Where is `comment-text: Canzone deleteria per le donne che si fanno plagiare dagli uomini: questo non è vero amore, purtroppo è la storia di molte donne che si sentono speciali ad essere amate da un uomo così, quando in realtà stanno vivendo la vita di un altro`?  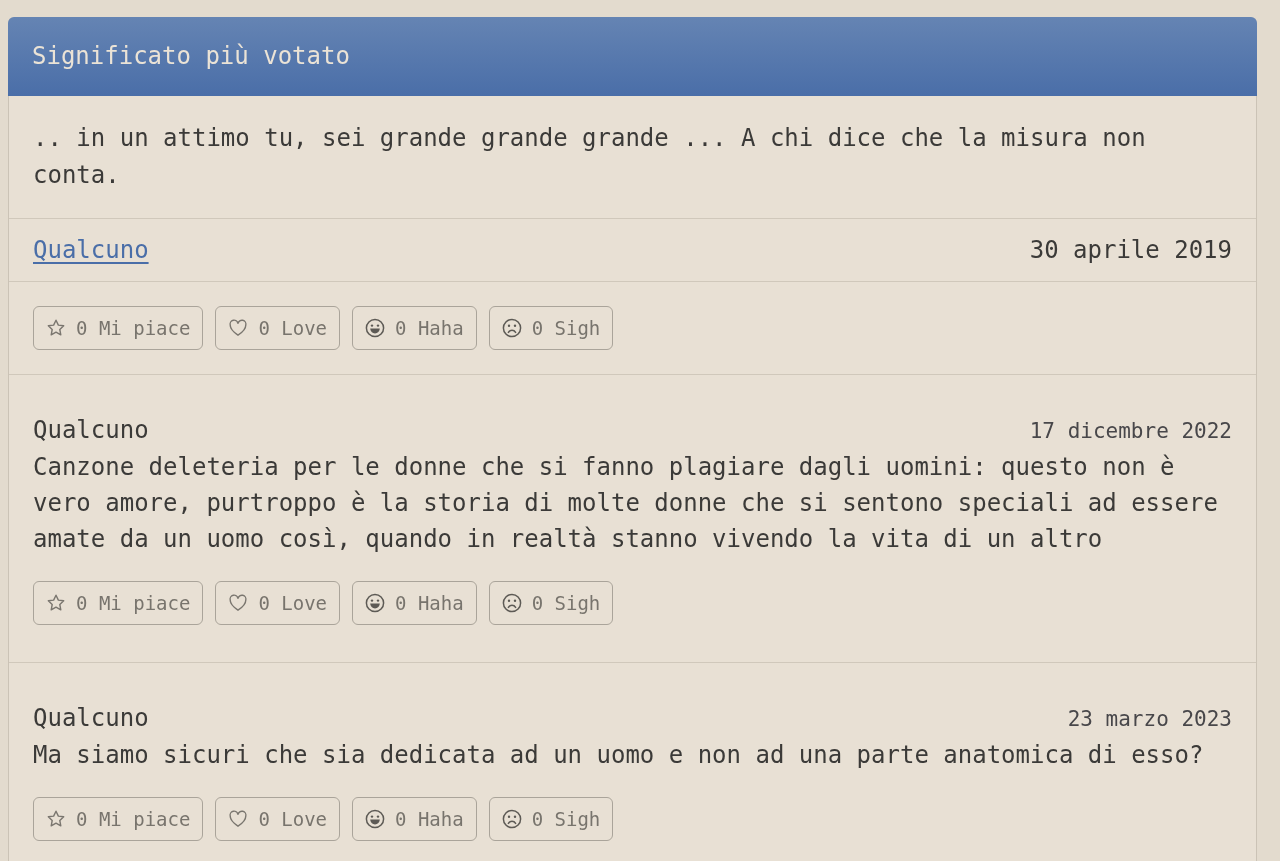
comment-text: Canzone deleteria per le donne che si fanno plagiare dagli uomini: questo non è vero amore, purtroppo è la storia di molte donne che si sentono speciali ad essere amate da un uomo così, quando in realtà stanno vivendo la vita di un altro is located at coordinates (626, 503).